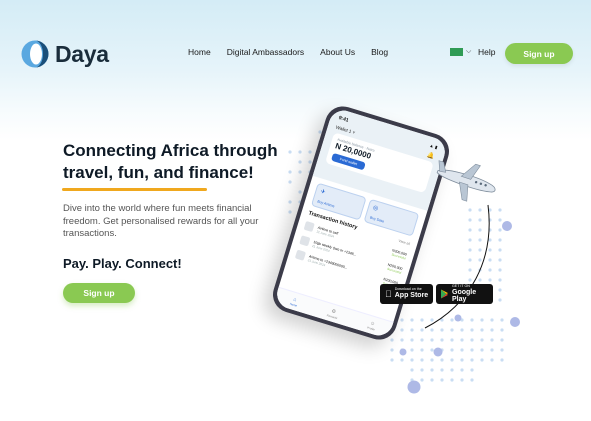  I want to click on tab-home: ⌂ Home, so click(294, 302).